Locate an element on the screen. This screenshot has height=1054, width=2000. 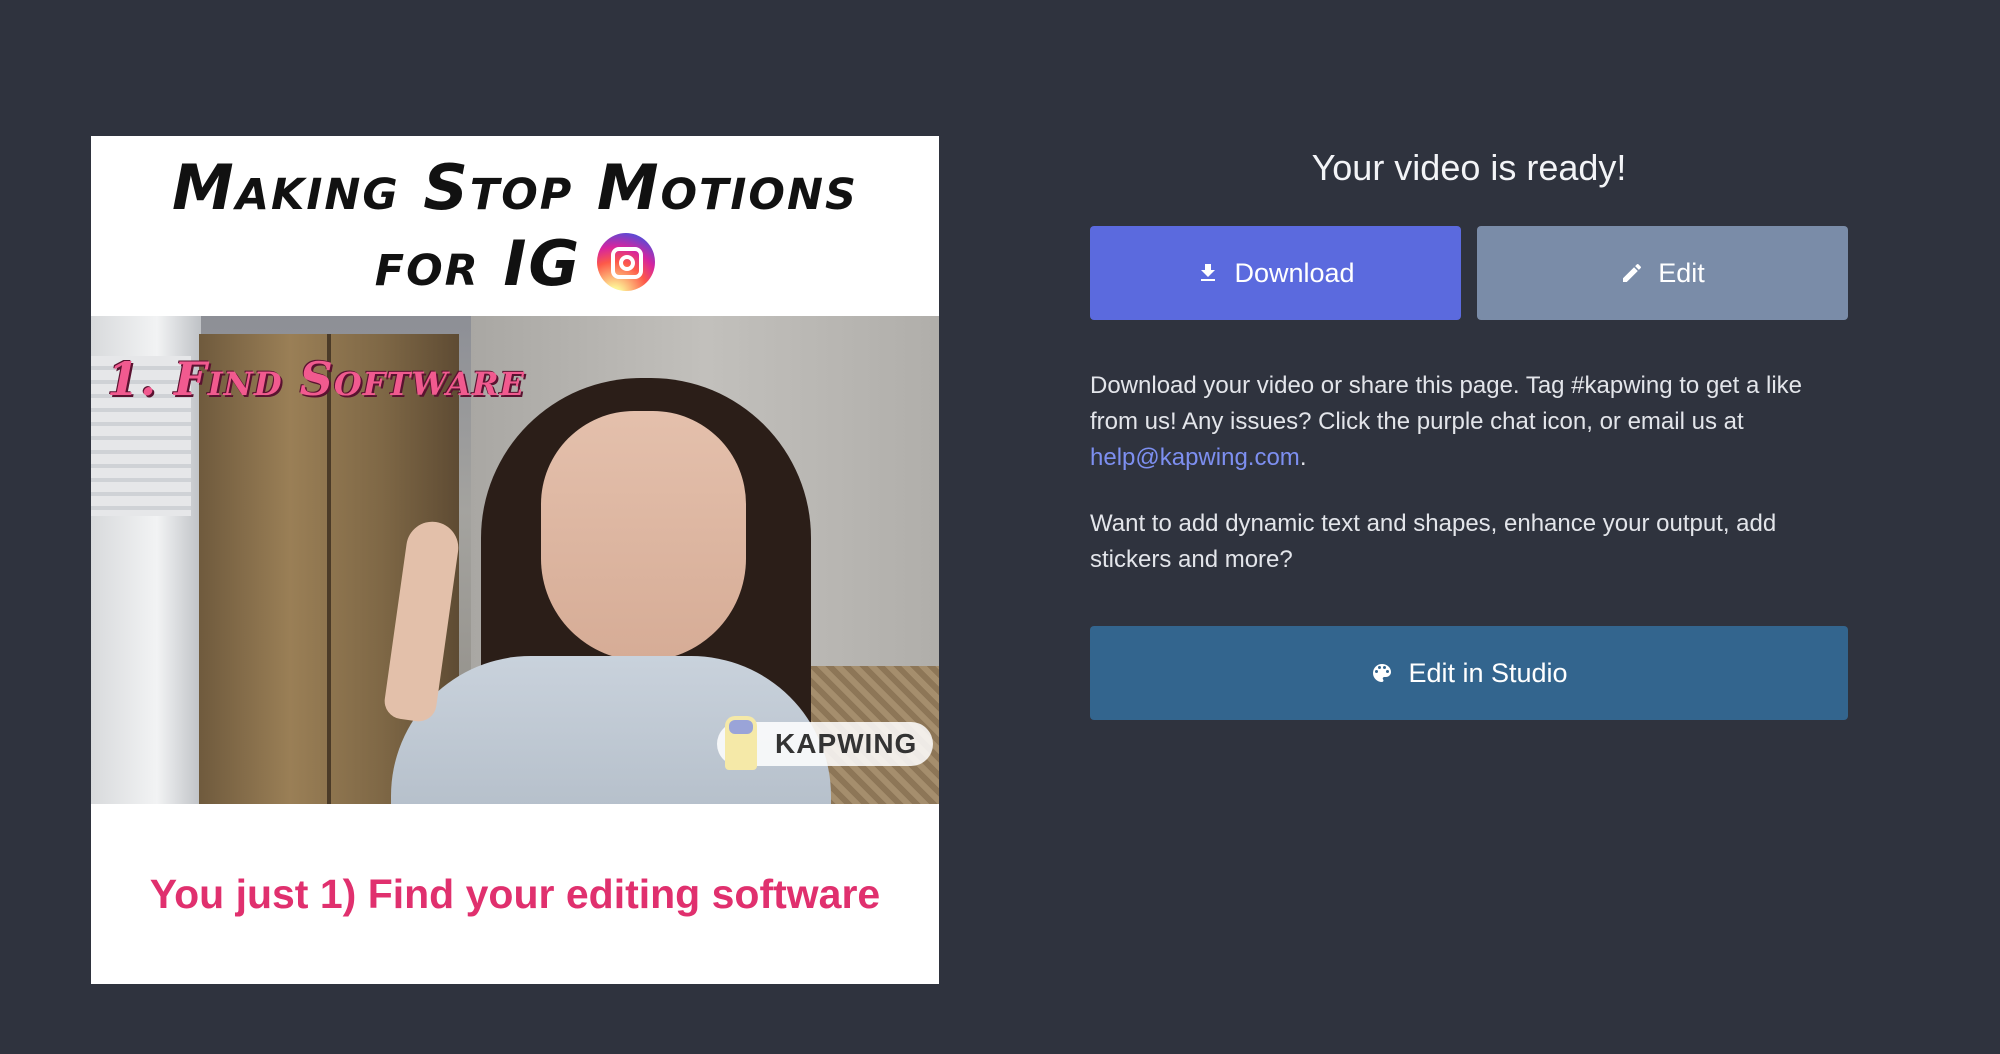
kapwing-logo-icon is located at coordinates (741, 743).